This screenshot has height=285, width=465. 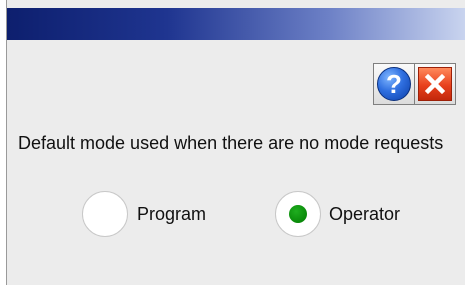 I want to click on help-icon: ?, so click(x=394, y=84).